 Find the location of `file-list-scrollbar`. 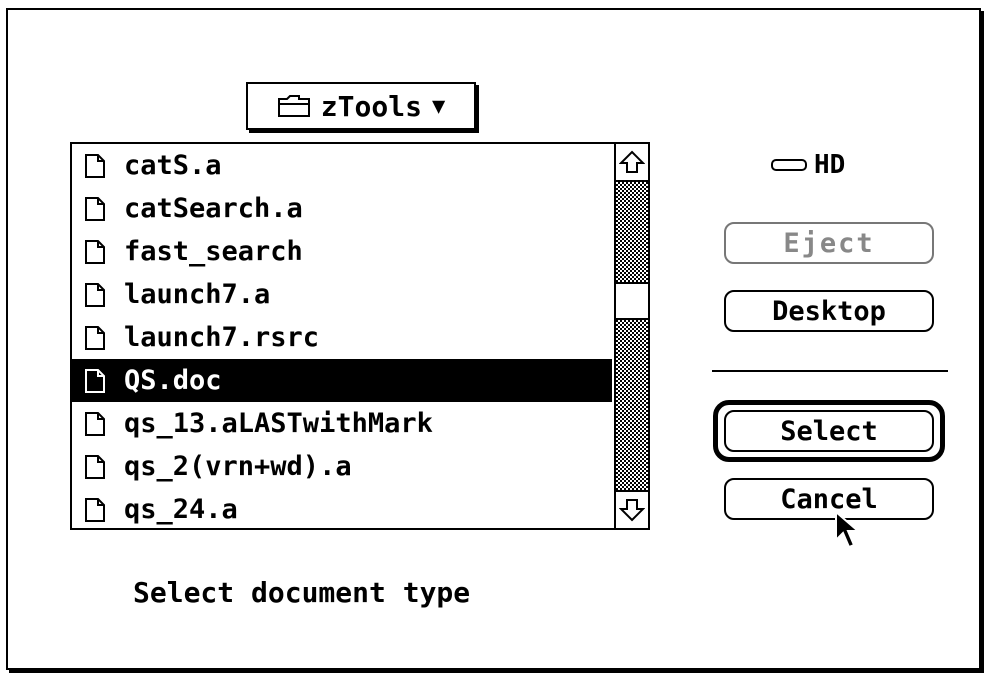

file-list-scrollbar is located at coordinates (631, 336).